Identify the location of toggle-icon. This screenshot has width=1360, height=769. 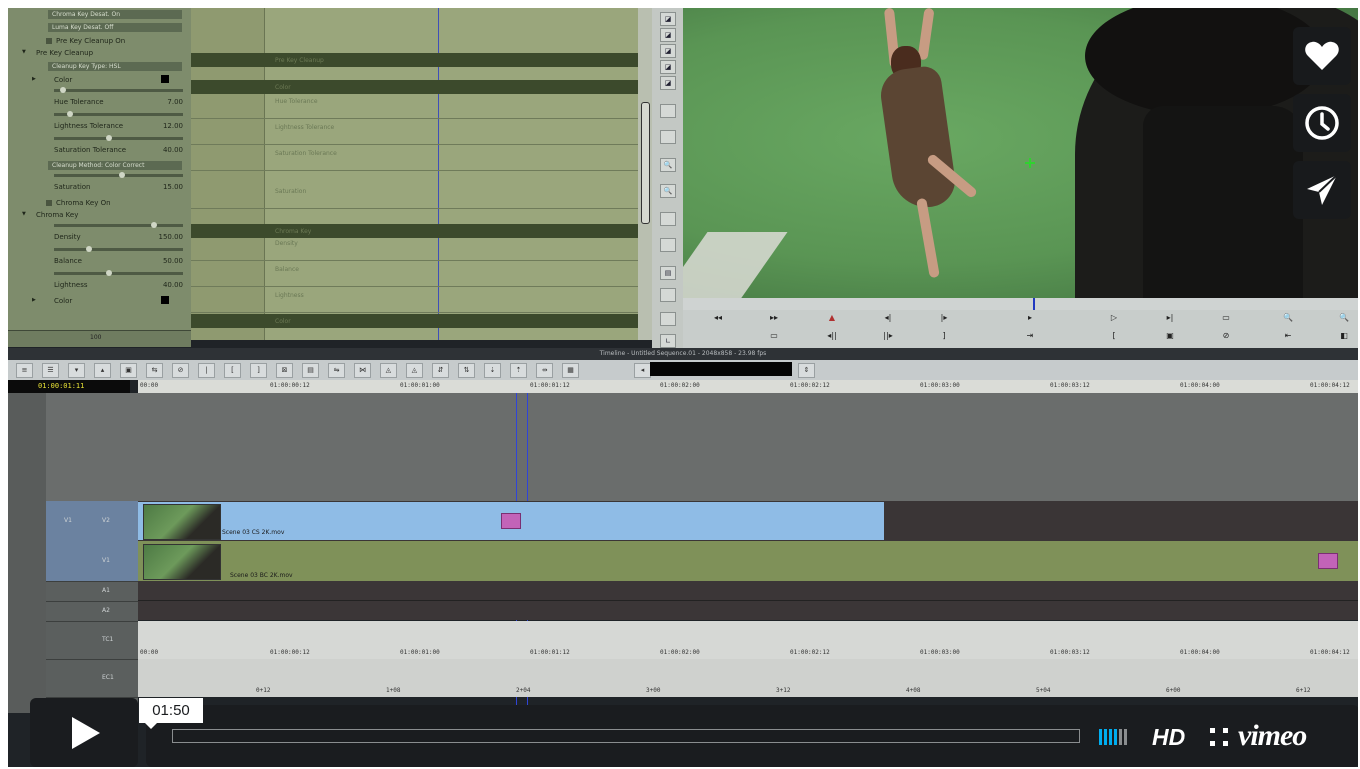
(668, 137).